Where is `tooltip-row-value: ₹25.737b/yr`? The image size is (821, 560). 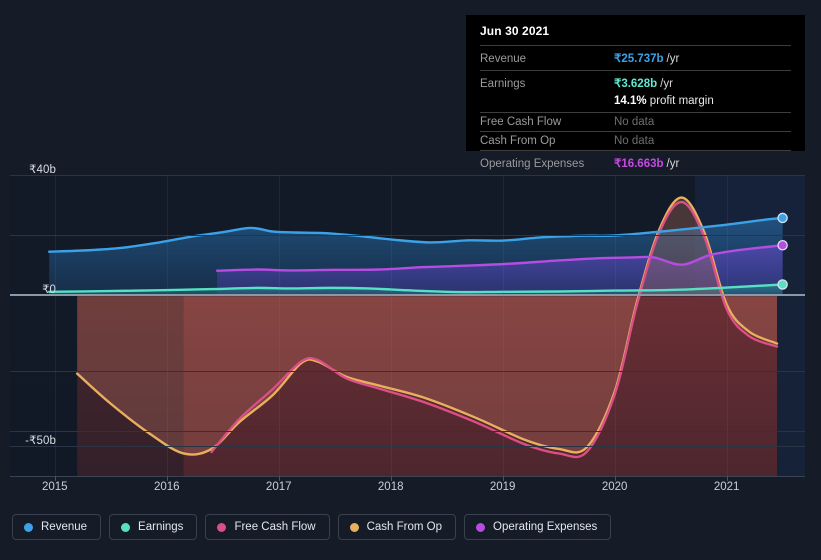
tooltip-row-value: ₹25.737b/yr is located at coordinates (646, 58).